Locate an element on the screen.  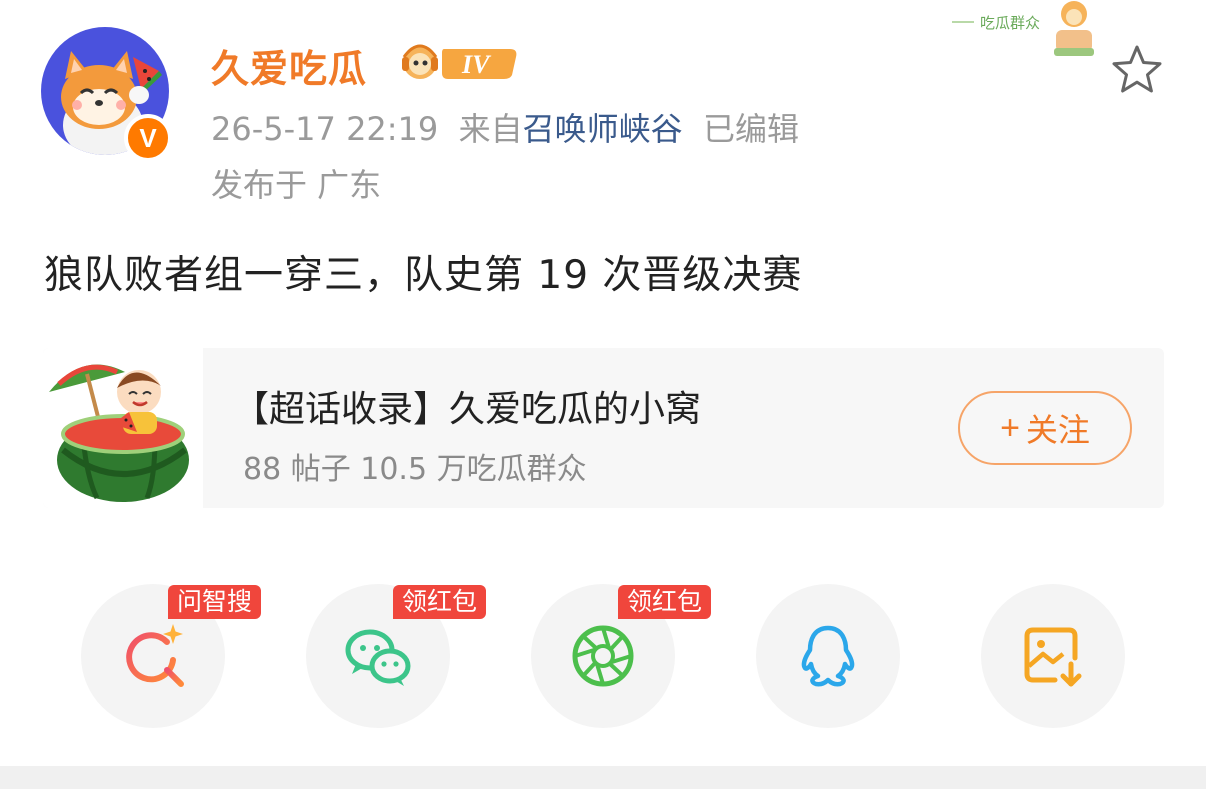
save-image-button is located at coordinates (1053, 656).